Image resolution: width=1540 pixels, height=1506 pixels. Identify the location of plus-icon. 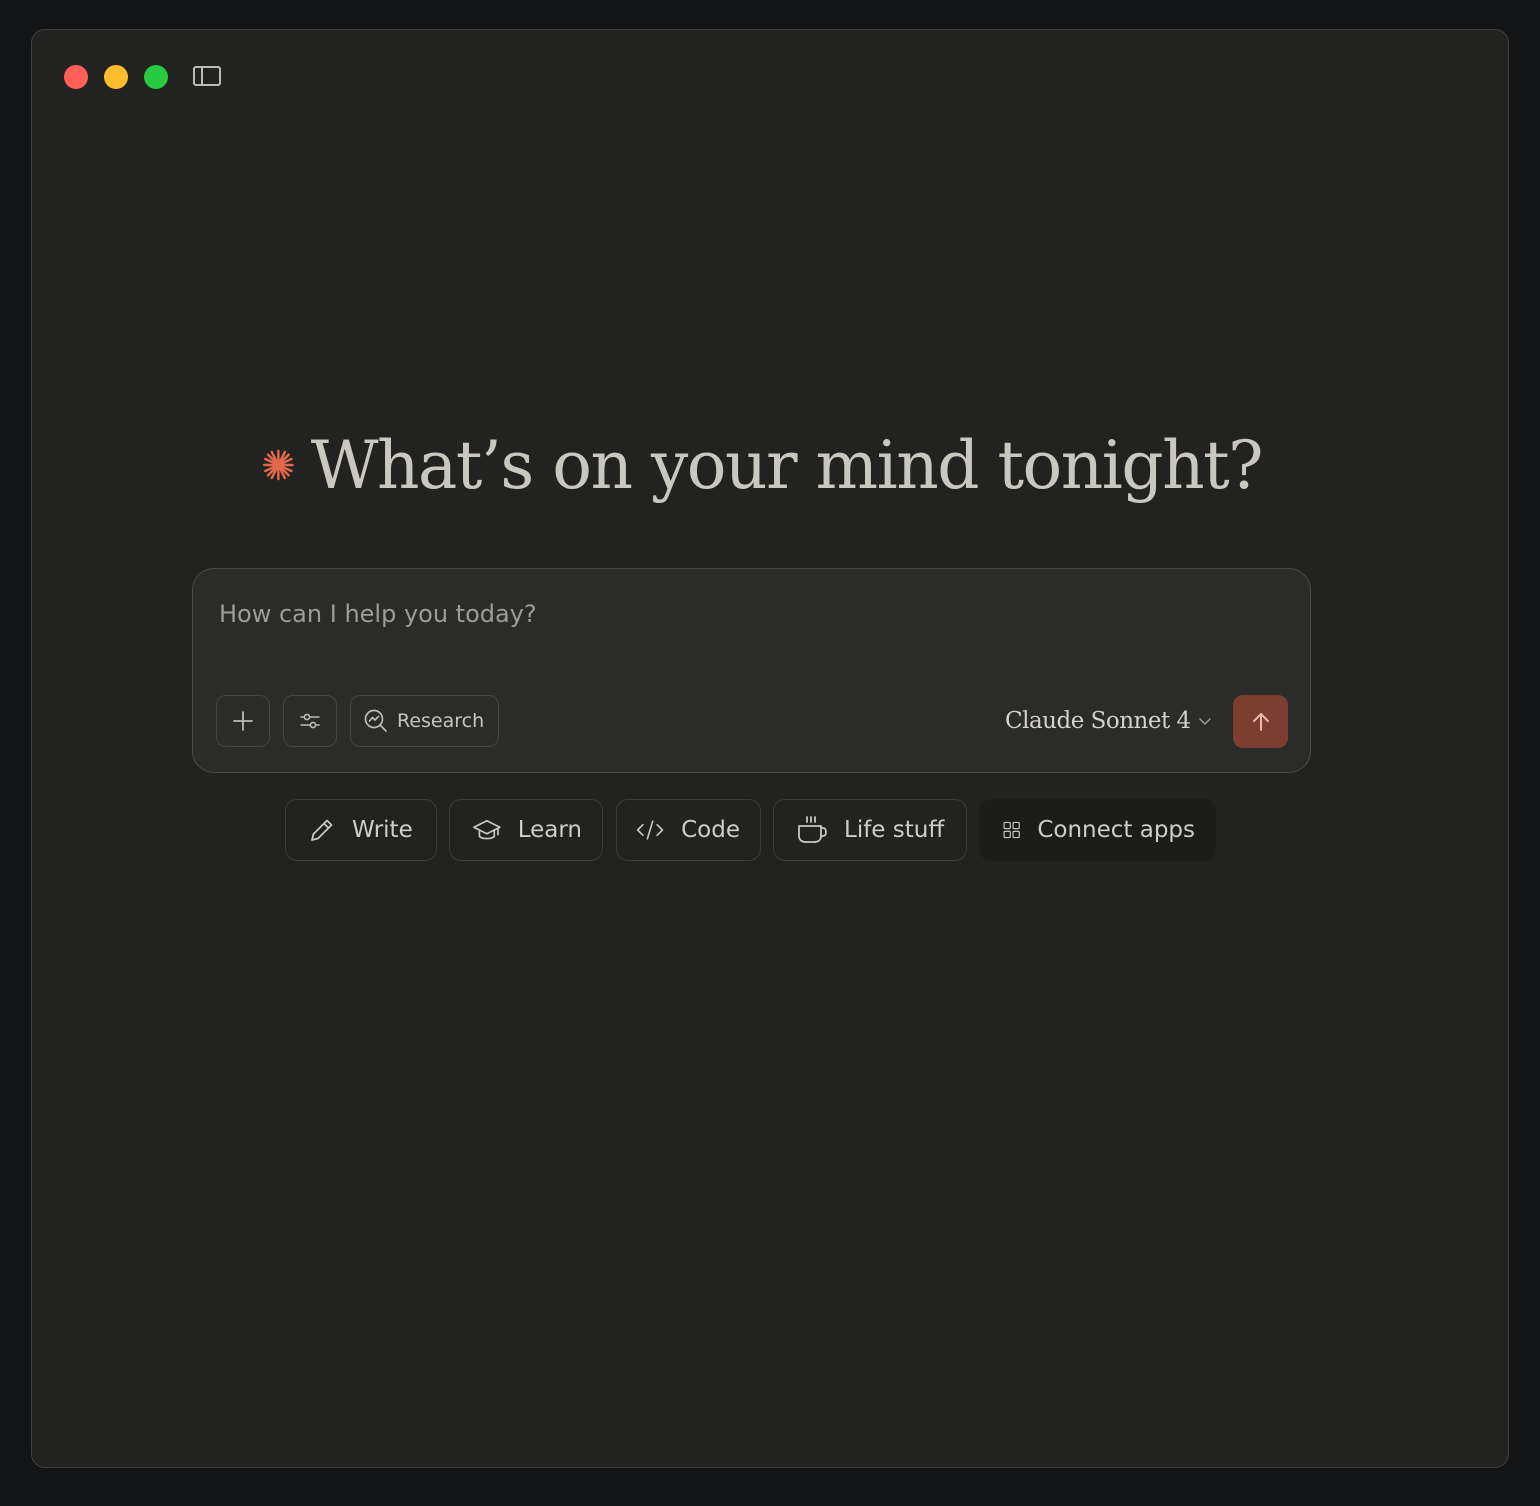
(243, 721).